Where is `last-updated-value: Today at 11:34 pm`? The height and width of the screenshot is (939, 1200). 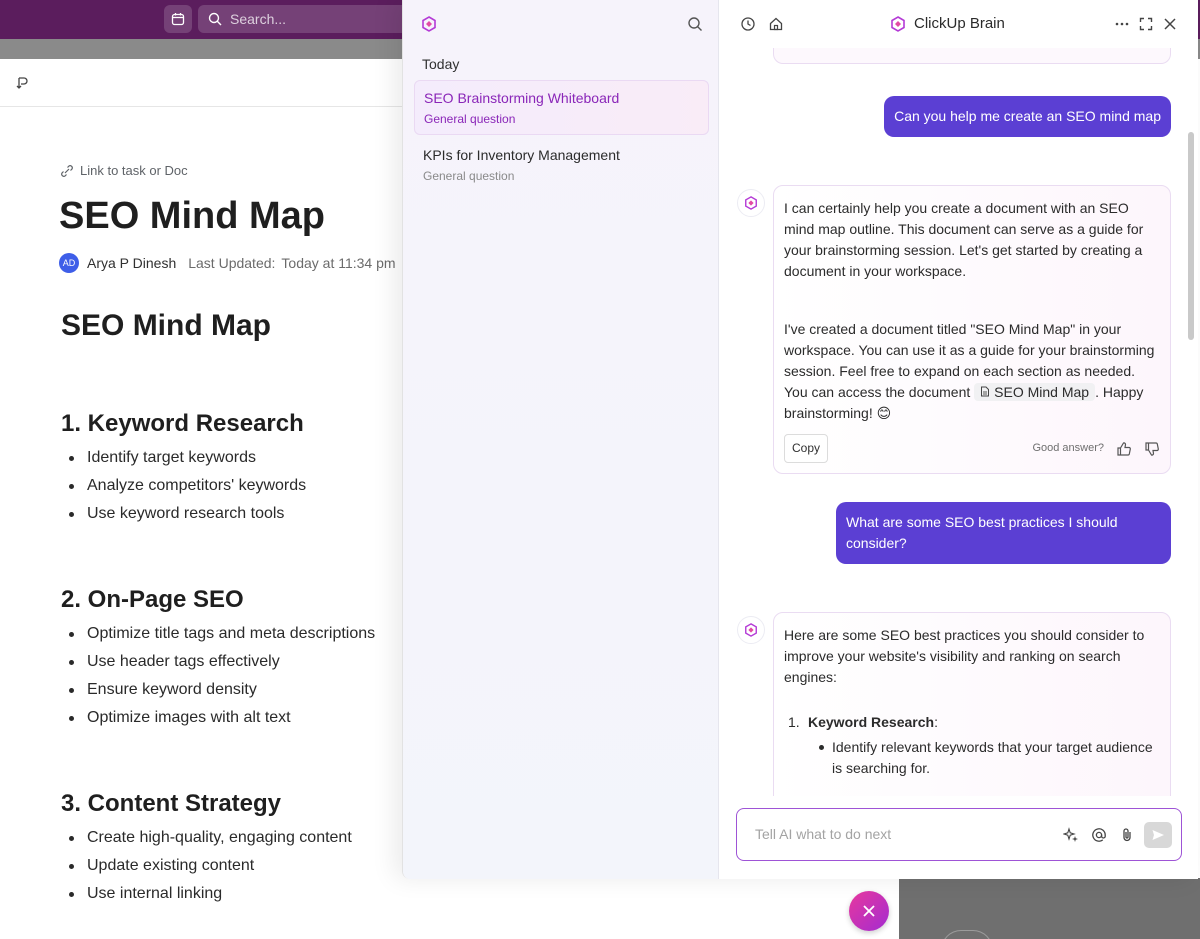 last-updated-value: Today at 11:34 pm is located at coordinates (338, 263).